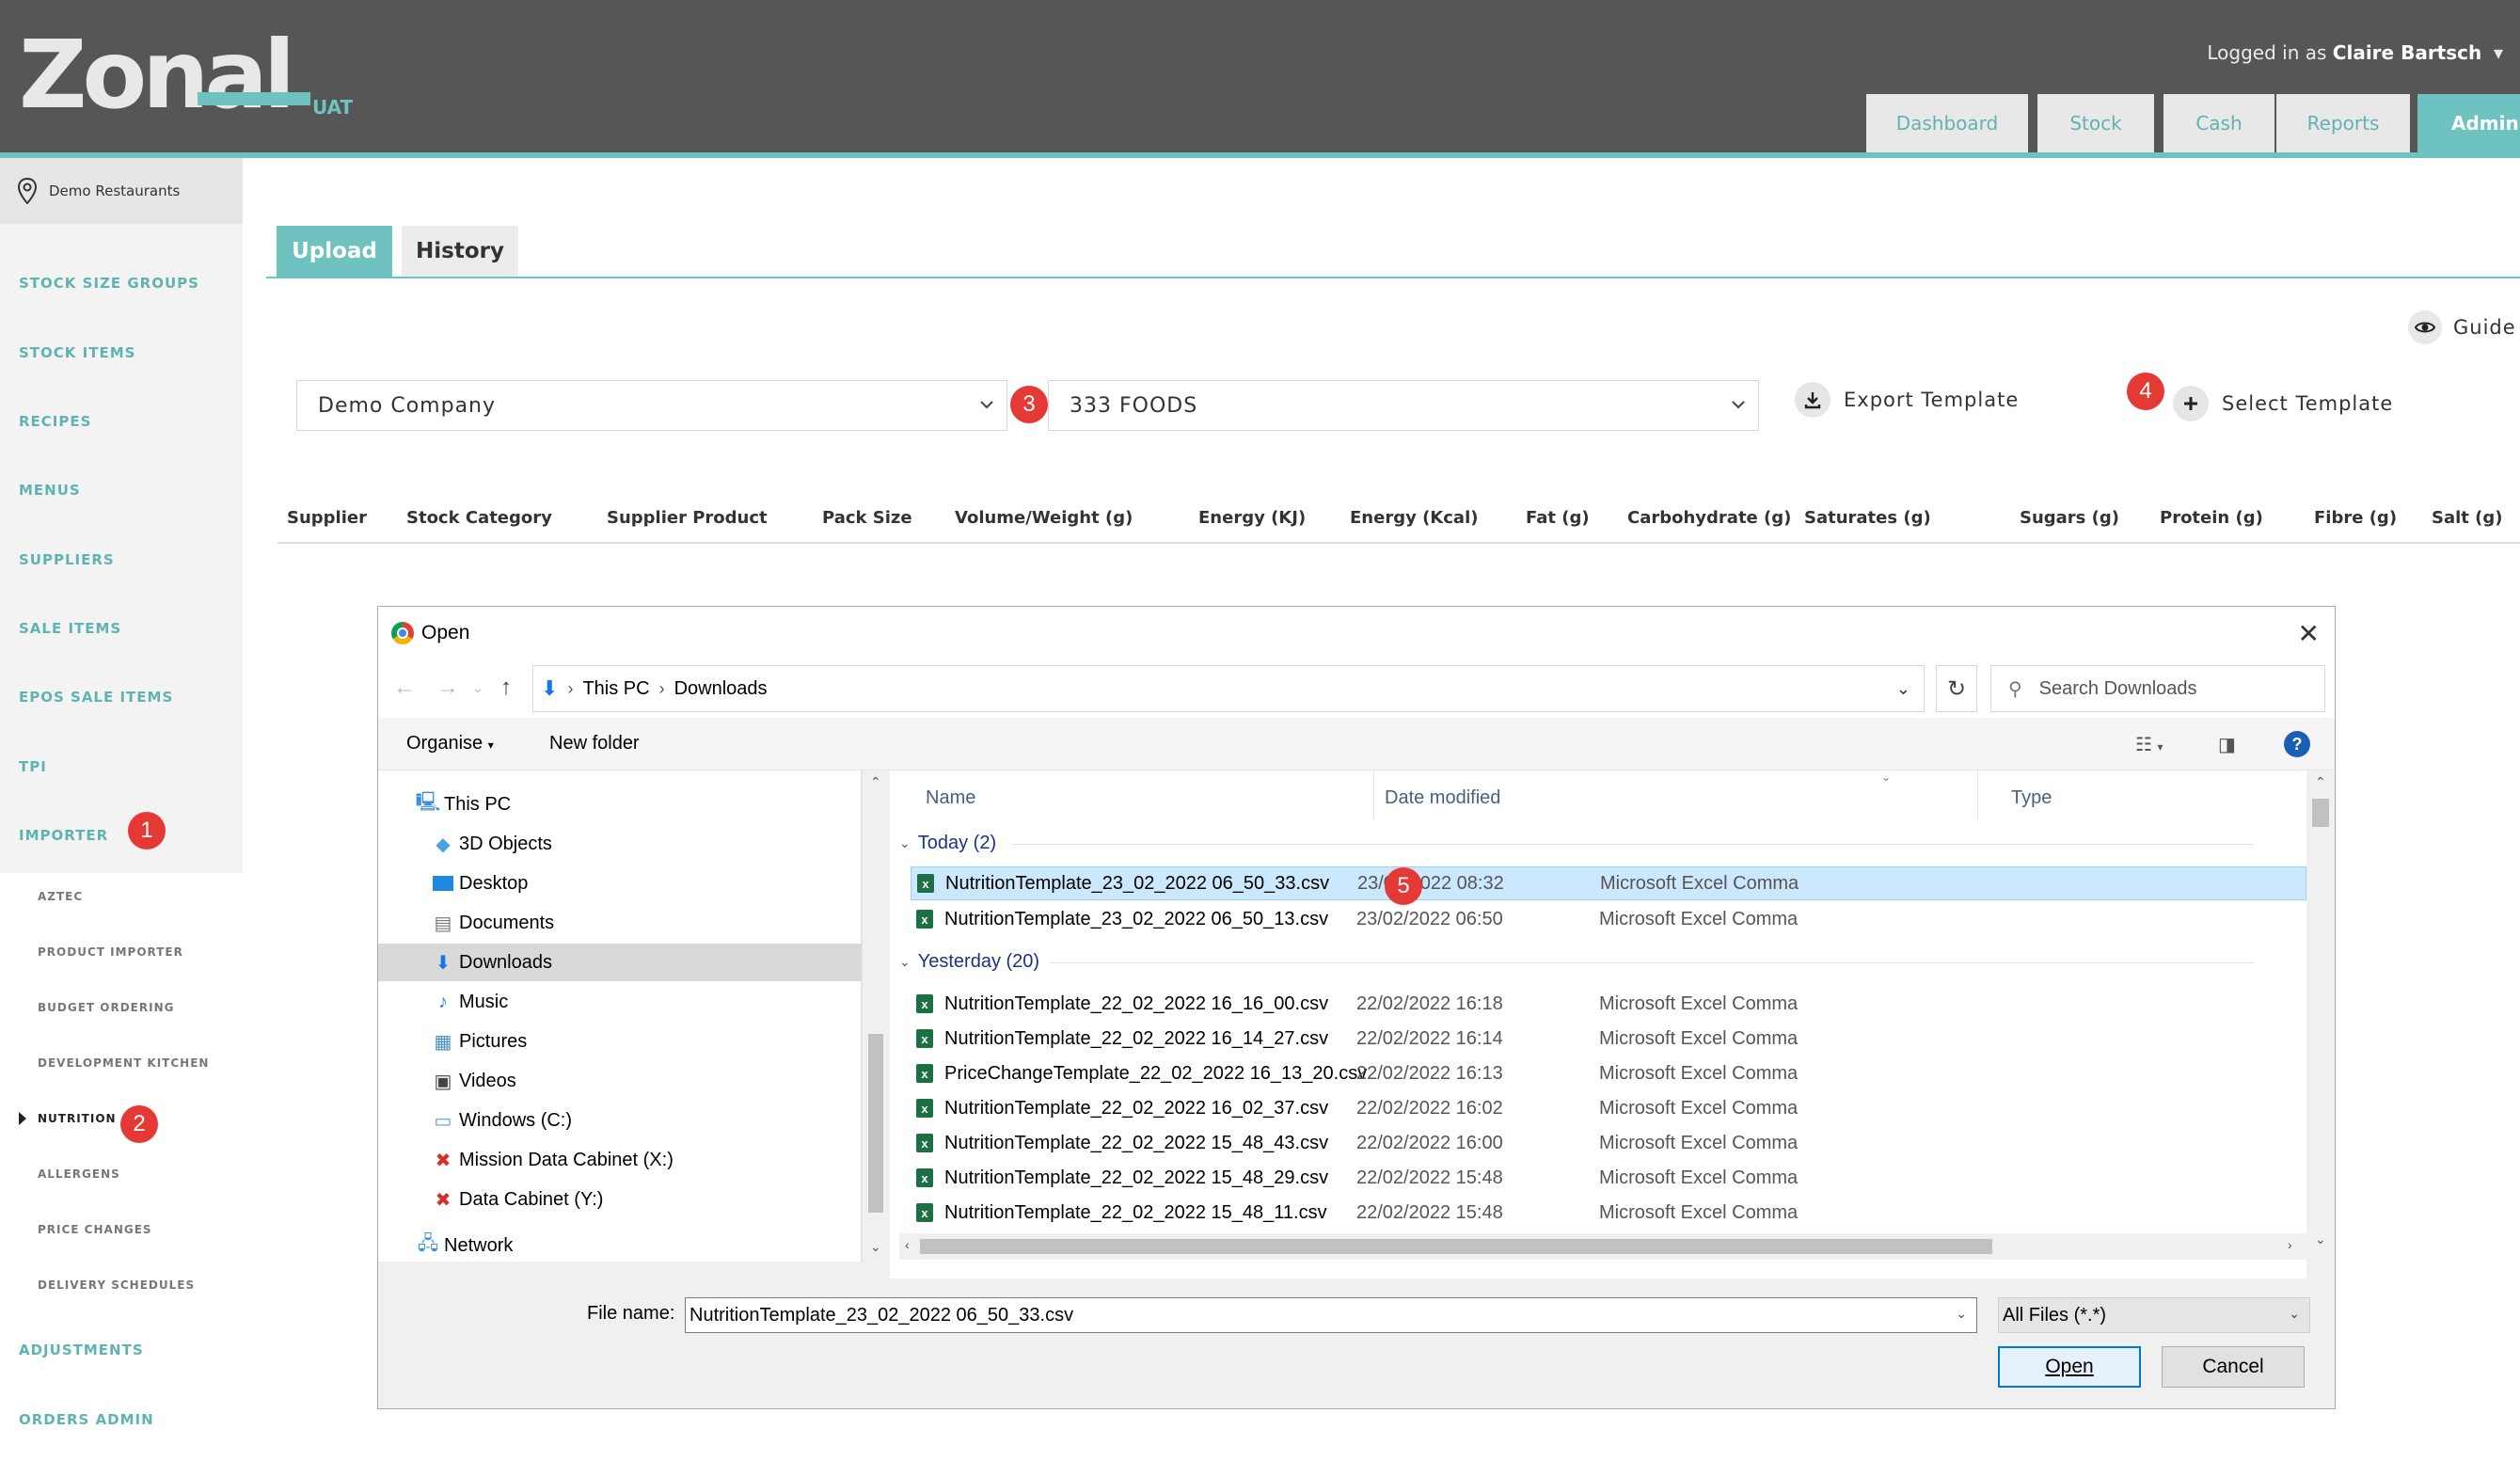 The image size is (2520, 1461). I want to click on nav-tab-admin: Admin ▾, so click(2468, 123).